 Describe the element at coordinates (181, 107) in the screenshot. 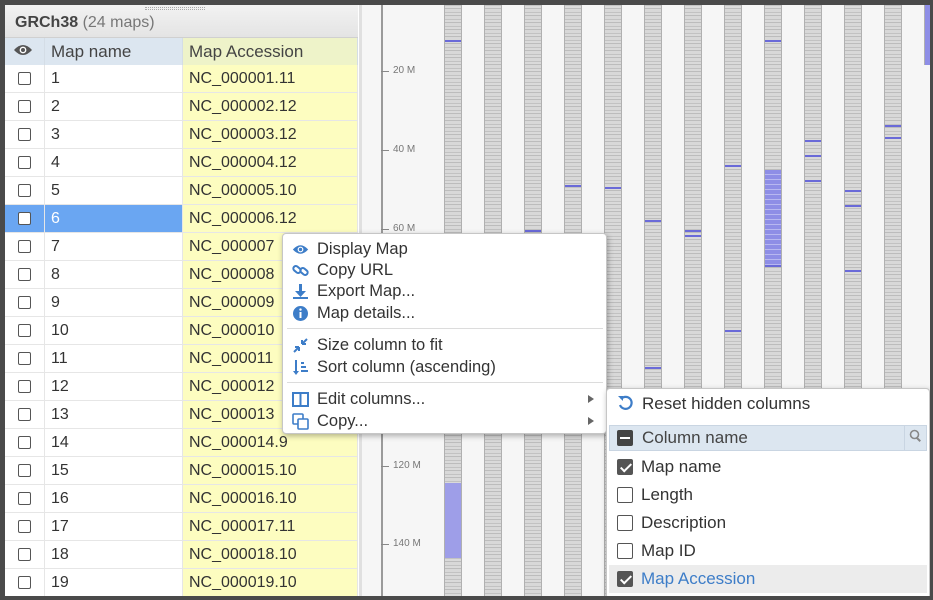

I see `table-row: 2 NC_000002.12` at that location.